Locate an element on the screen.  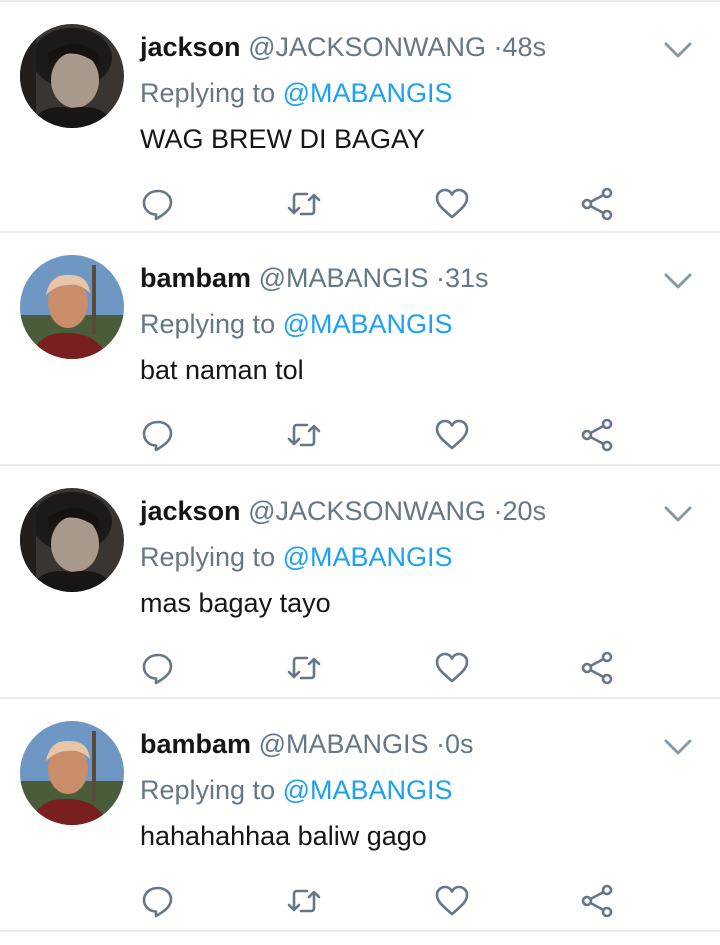
tweet-header: jackson @JACKSONWANG ·48s is located at coordinates (343, 47).